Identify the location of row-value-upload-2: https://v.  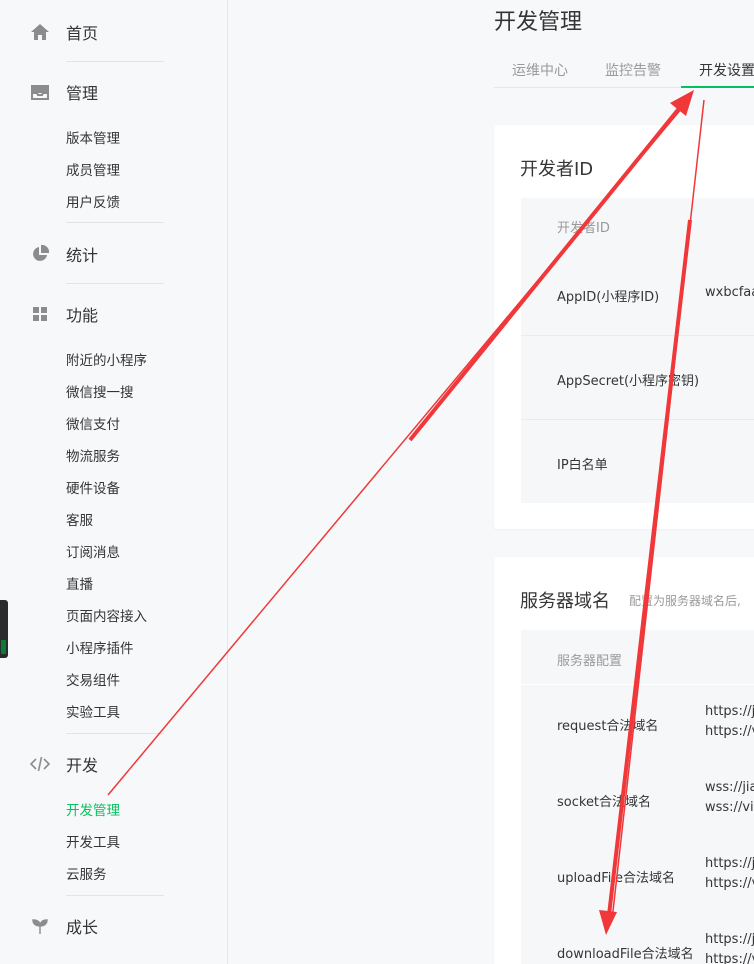
(729, 883).